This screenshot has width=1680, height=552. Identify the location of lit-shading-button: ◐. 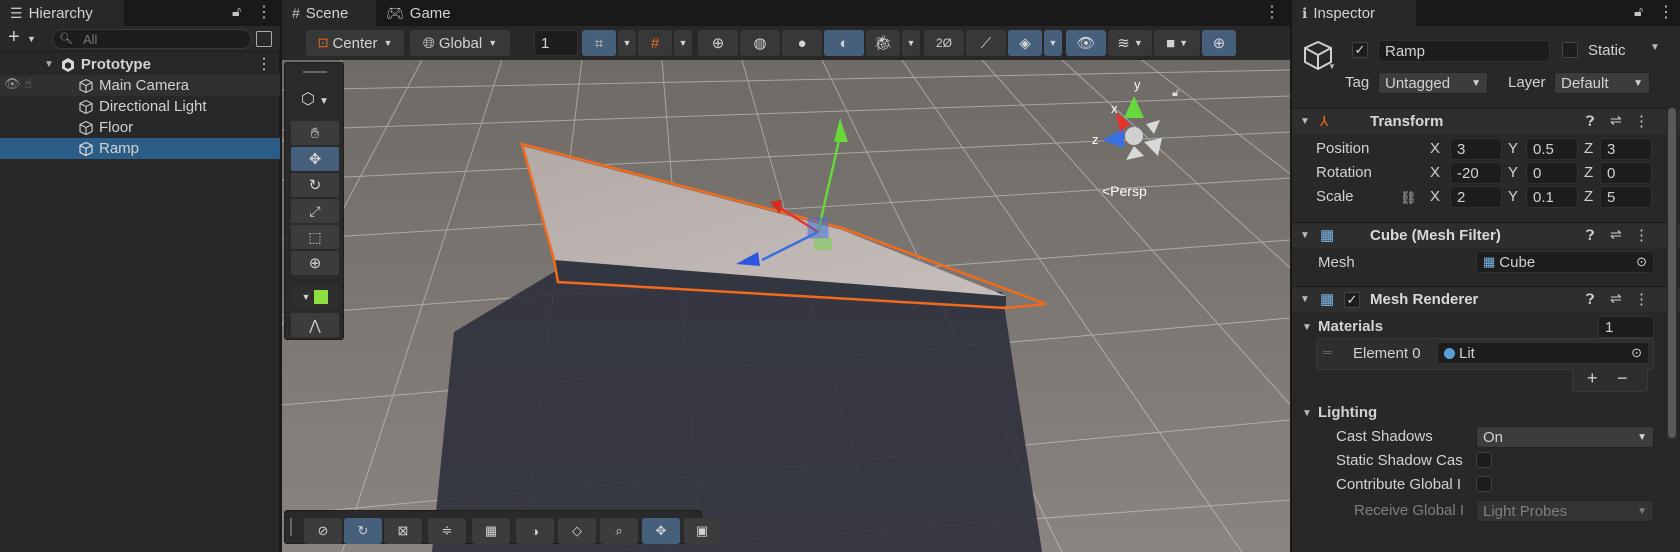
(844, 43).